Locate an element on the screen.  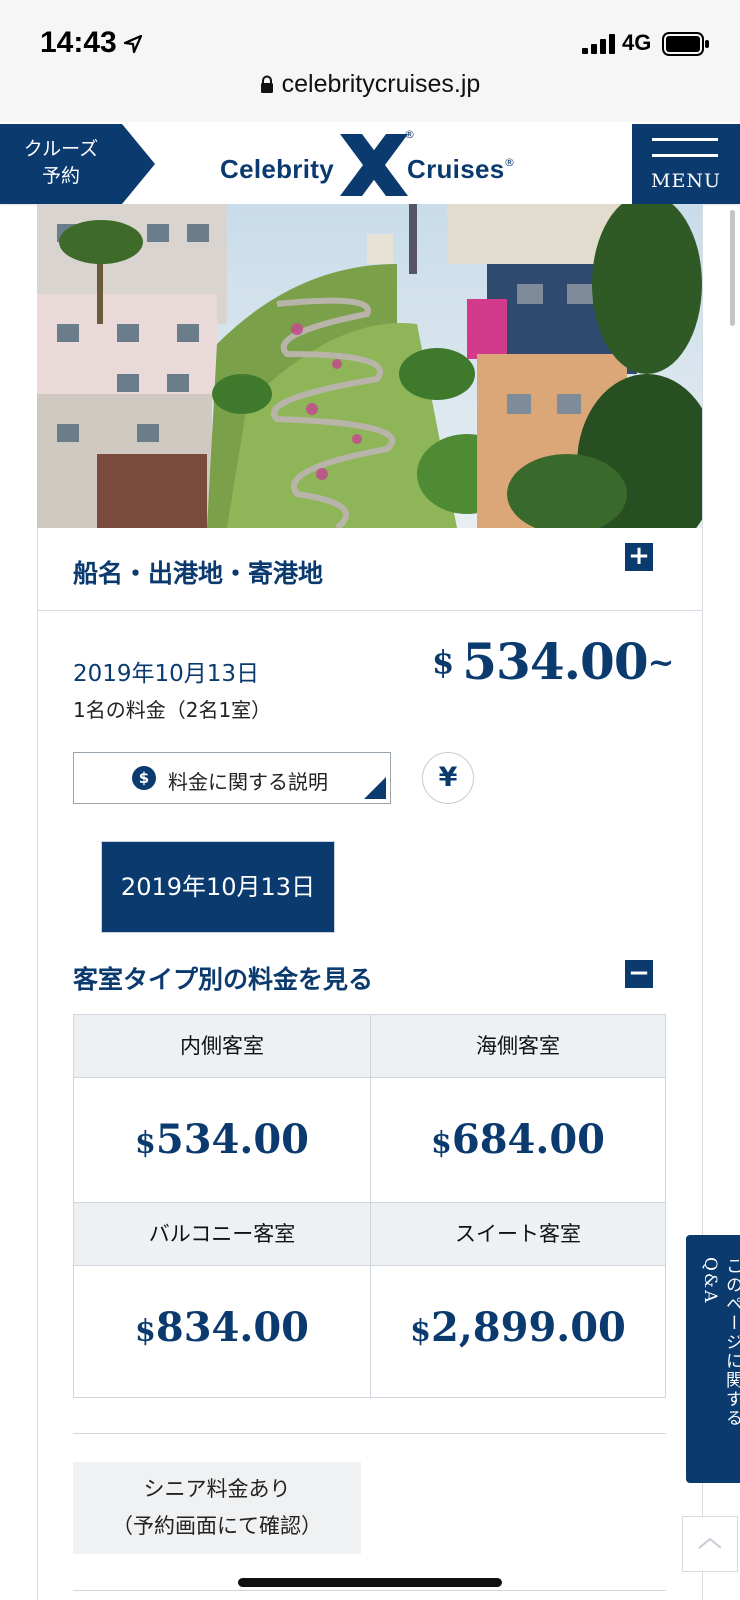
price-balcony: $834.00 is located at coordinates (222, 1328).